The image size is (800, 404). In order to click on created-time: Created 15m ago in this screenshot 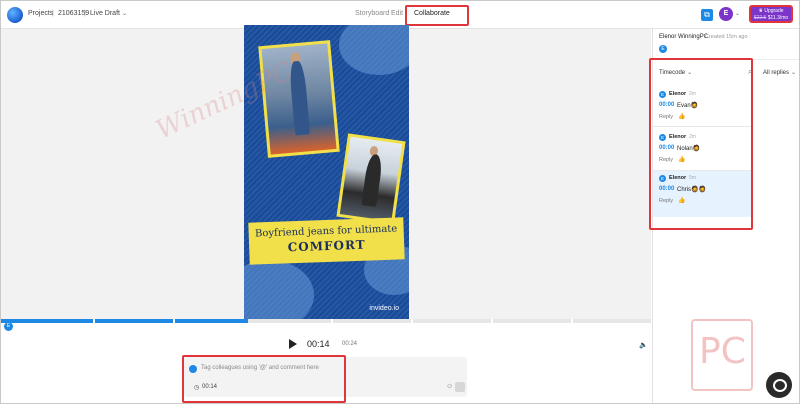, I will do `click(726, 37)`.